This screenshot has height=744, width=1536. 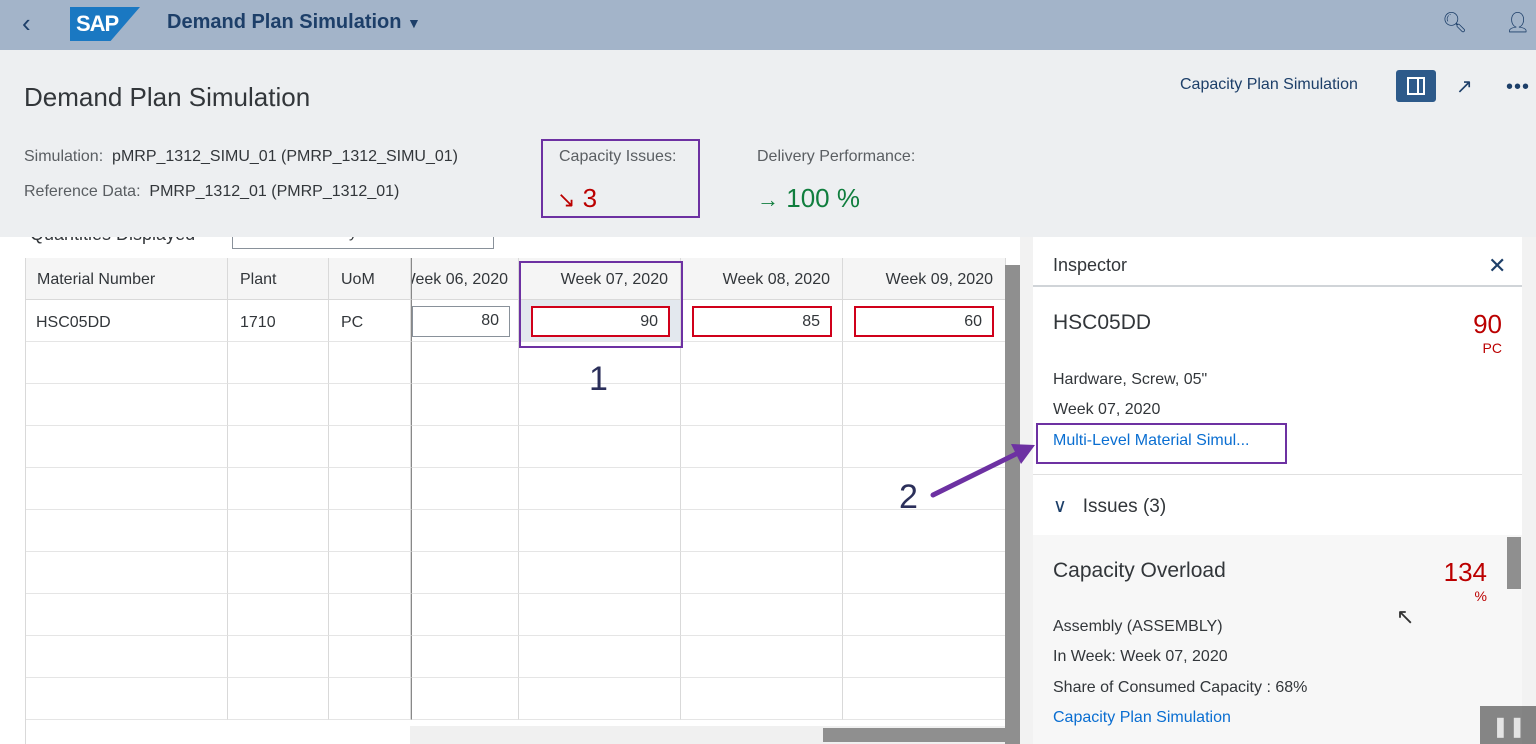 What do you see at coordinates (1130, 379) in the screenshot?
I see `inspector-description: Hardware, Screw, 05"` at bounding box center [1130, 379].